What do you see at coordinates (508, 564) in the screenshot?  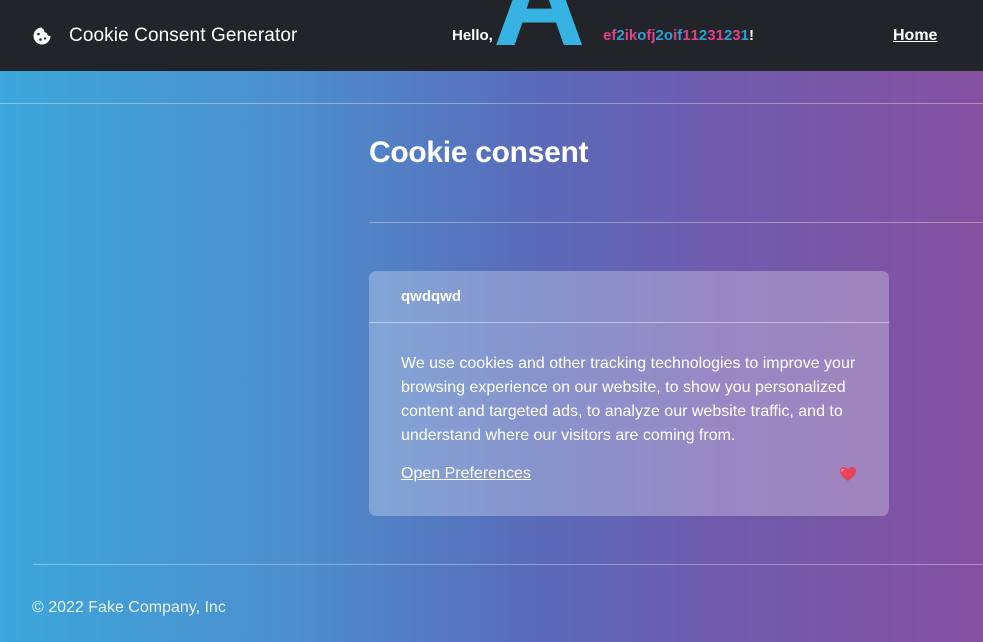 I see `divider-footer` at bounding box center [508, 564].